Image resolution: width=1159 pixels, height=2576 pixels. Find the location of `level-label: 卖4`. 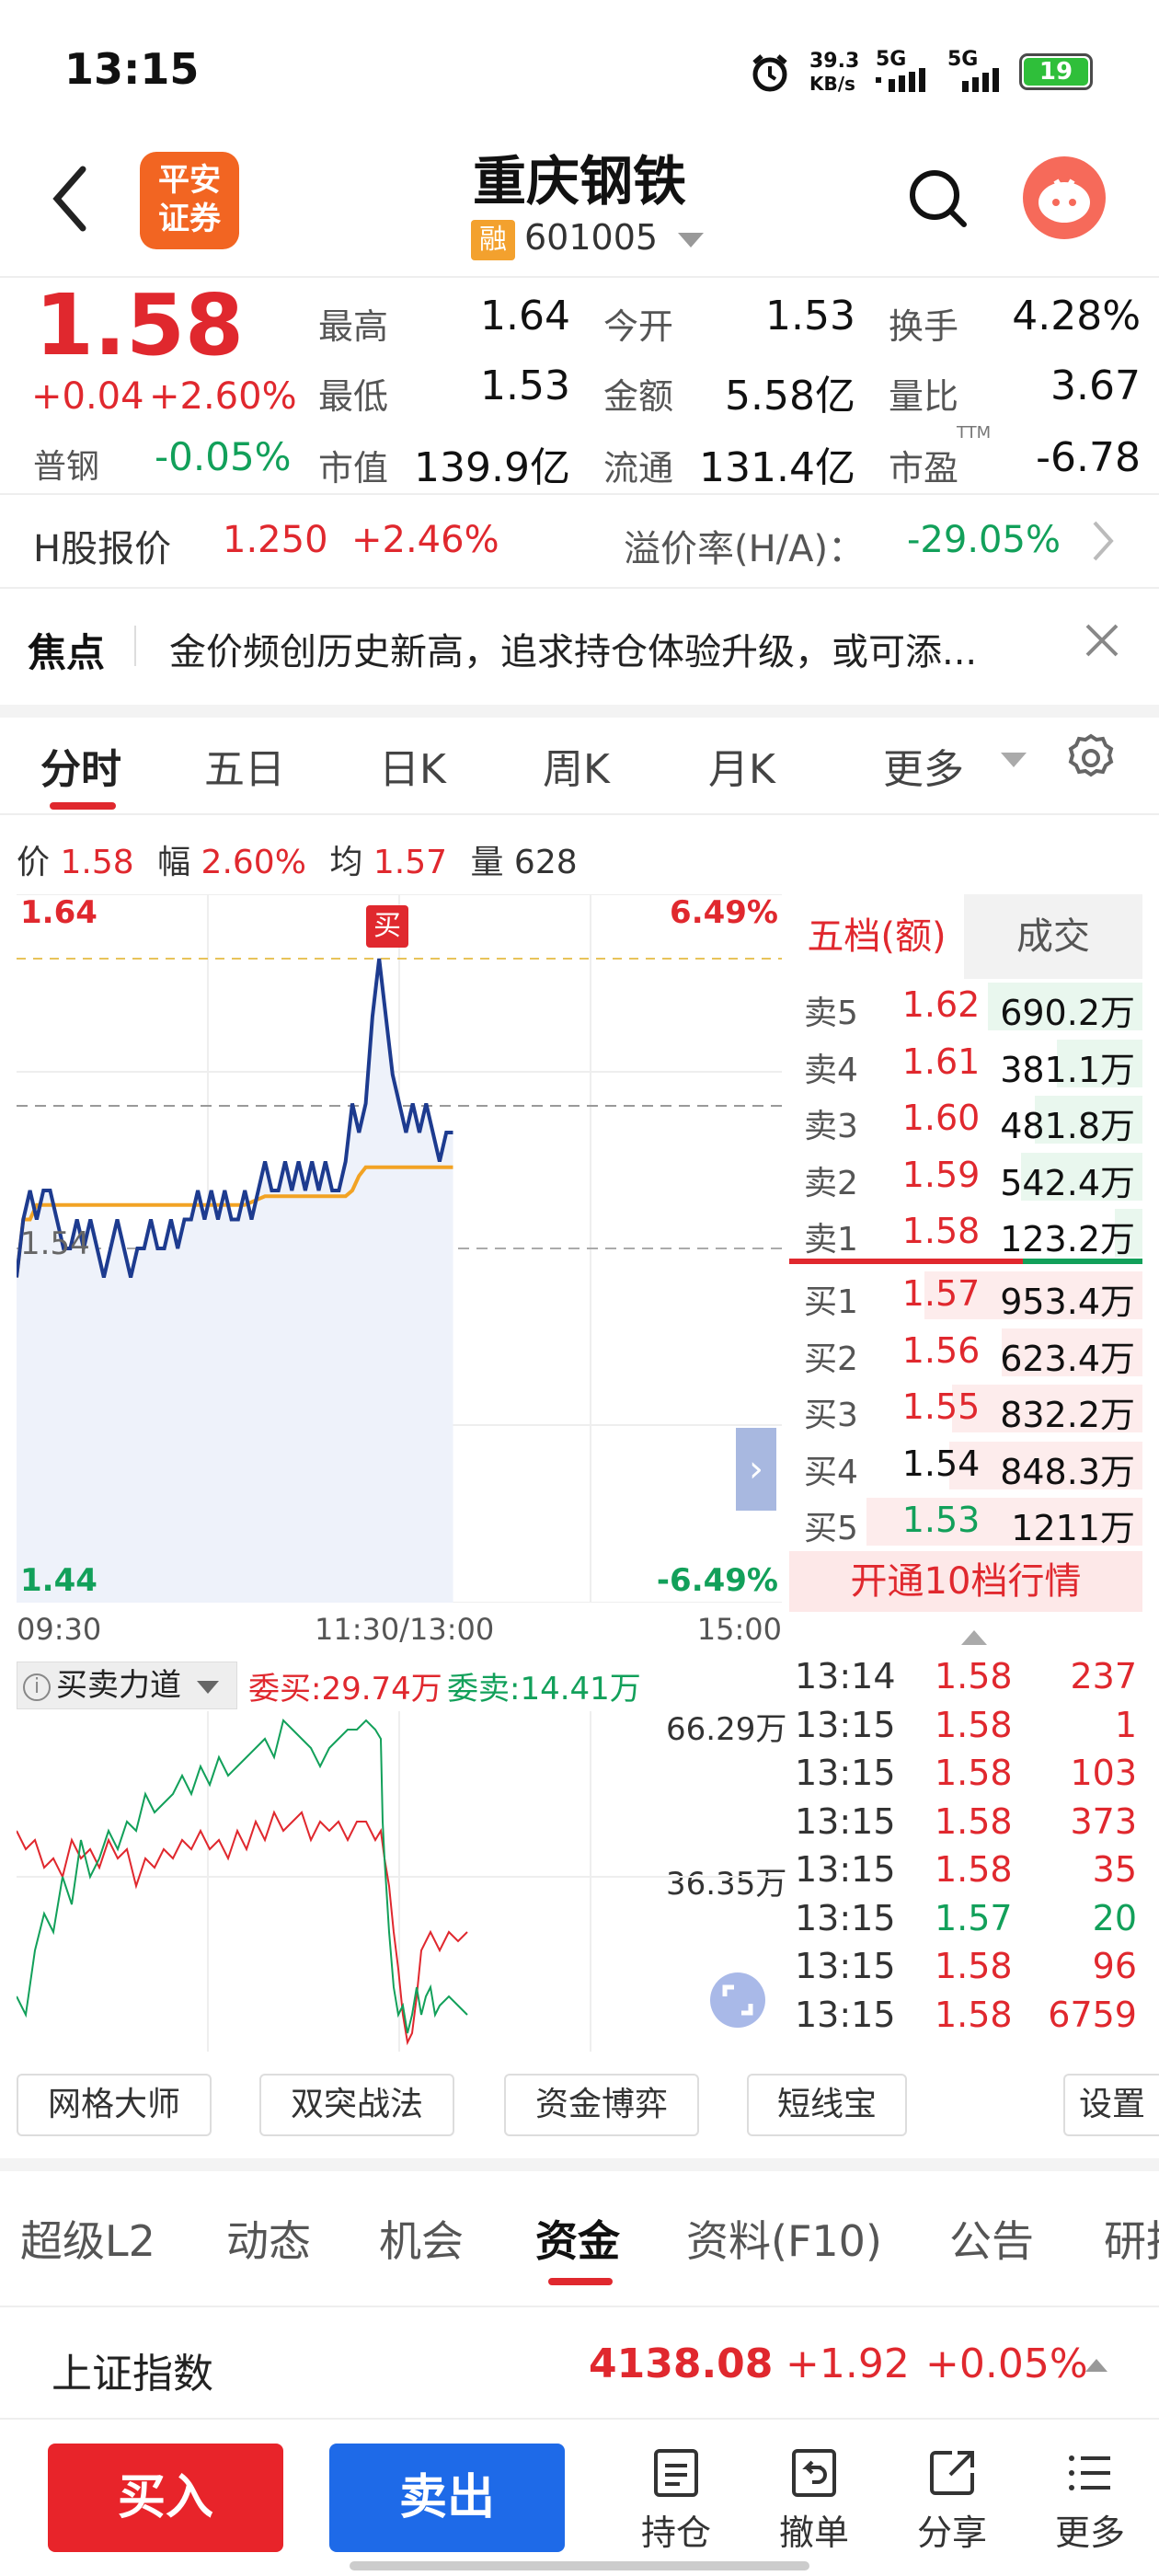

level-label: 卖4 is located at coordinates (831, 1070).